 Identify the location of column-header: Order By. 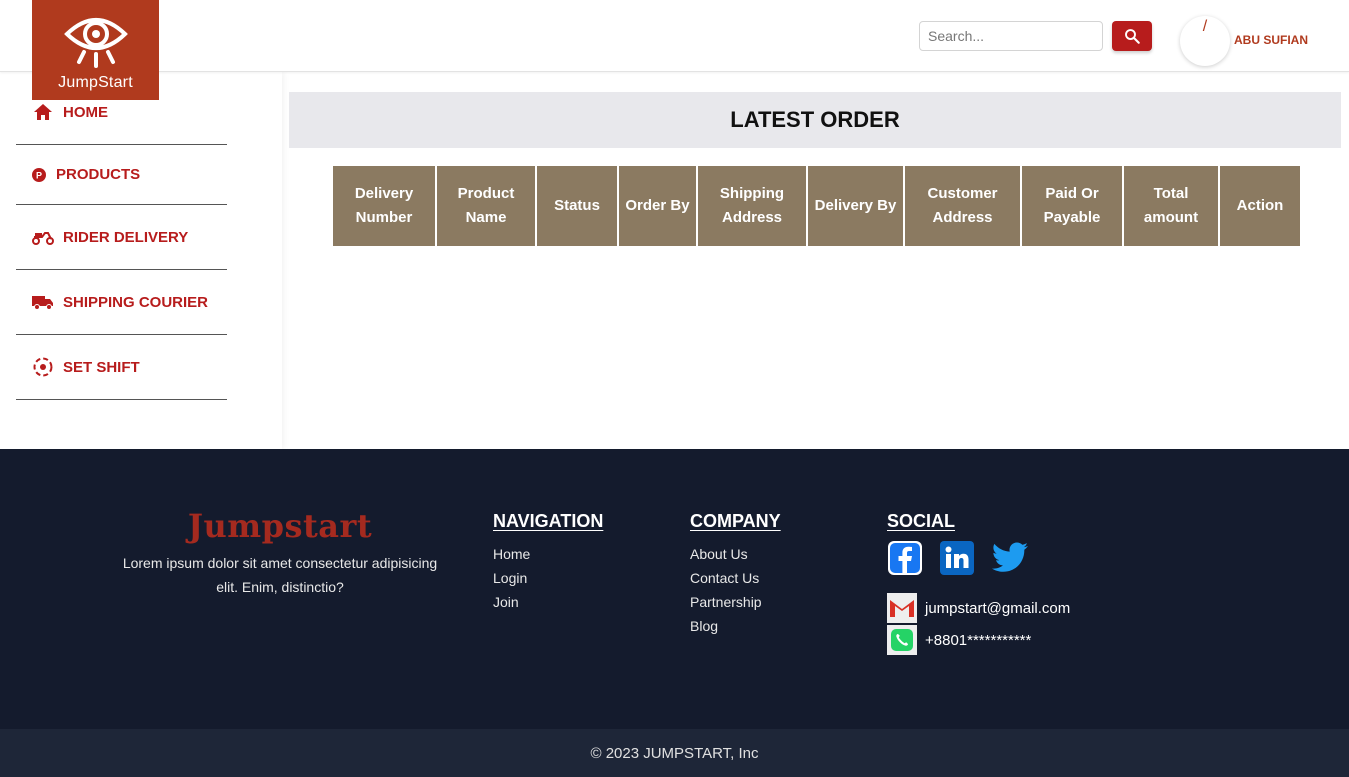
(657, 206).